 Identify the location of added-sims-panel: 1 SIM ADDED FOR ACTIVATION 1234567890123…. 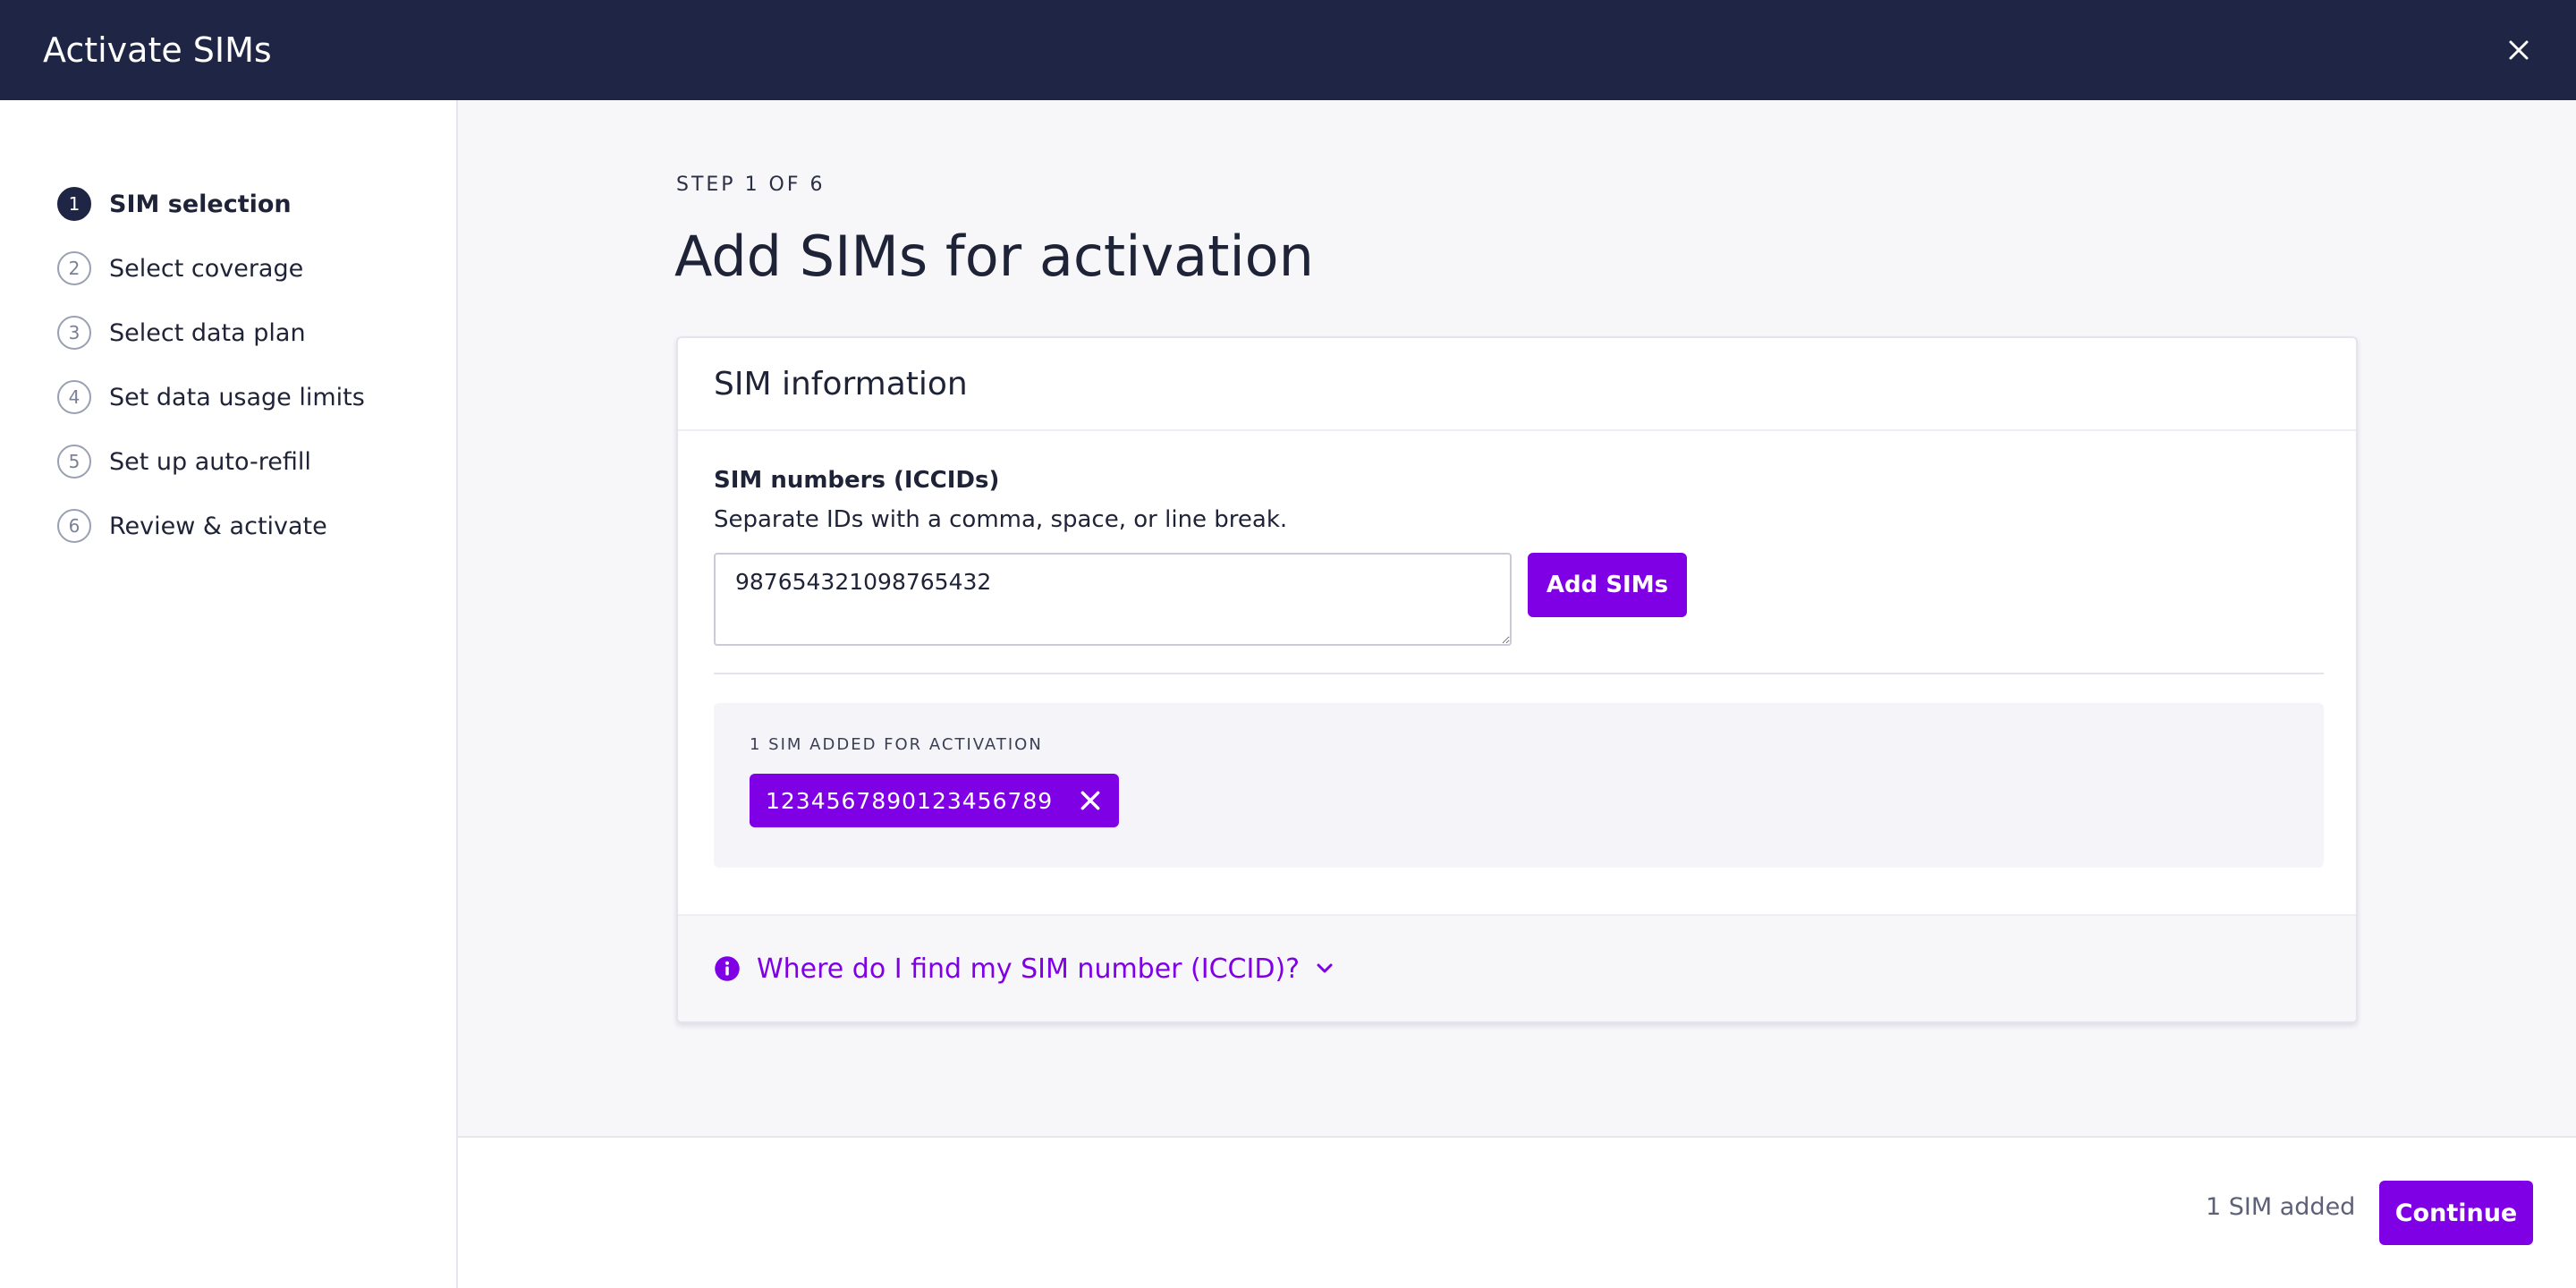
(1519, 785).